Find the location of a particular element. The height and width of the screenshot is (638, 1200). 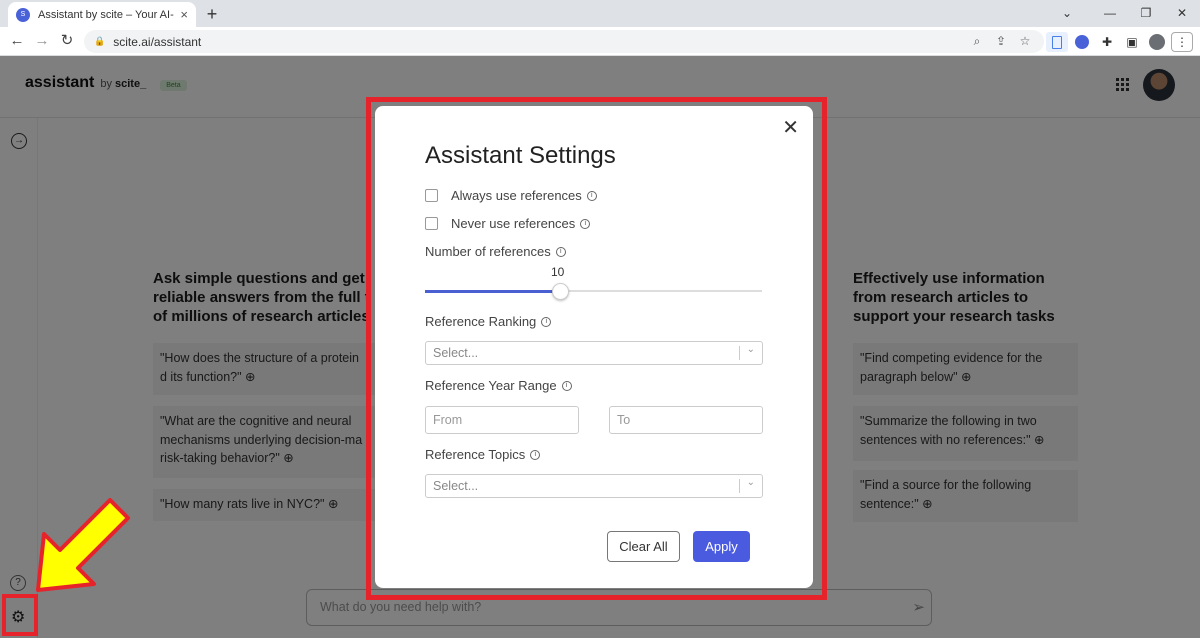

annotation-arrow-icon is located at coordinates (83, 545).